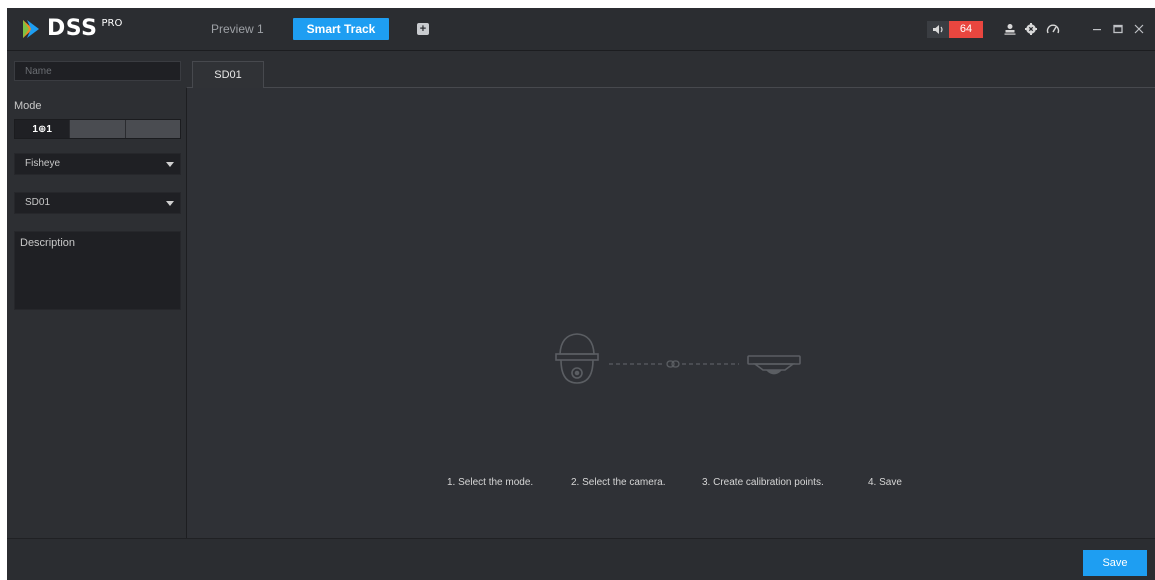 The image size is (1155, 580). Describe the element at coordinates (577, 358) in the screenshot. I see `speed-dome-camera-icon` at that location.